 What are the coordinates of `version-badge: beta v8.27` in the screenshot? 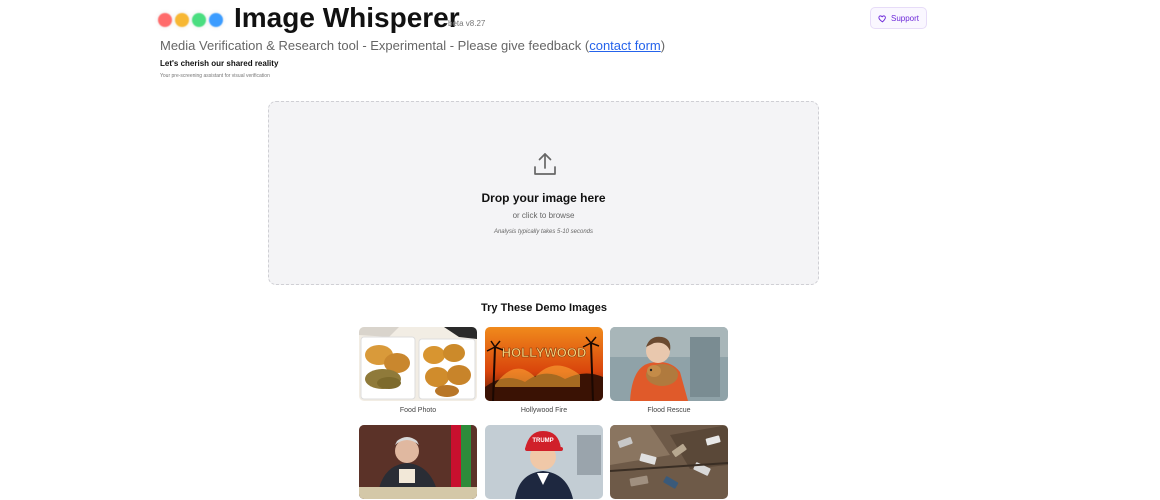 It's located at (467, 23).